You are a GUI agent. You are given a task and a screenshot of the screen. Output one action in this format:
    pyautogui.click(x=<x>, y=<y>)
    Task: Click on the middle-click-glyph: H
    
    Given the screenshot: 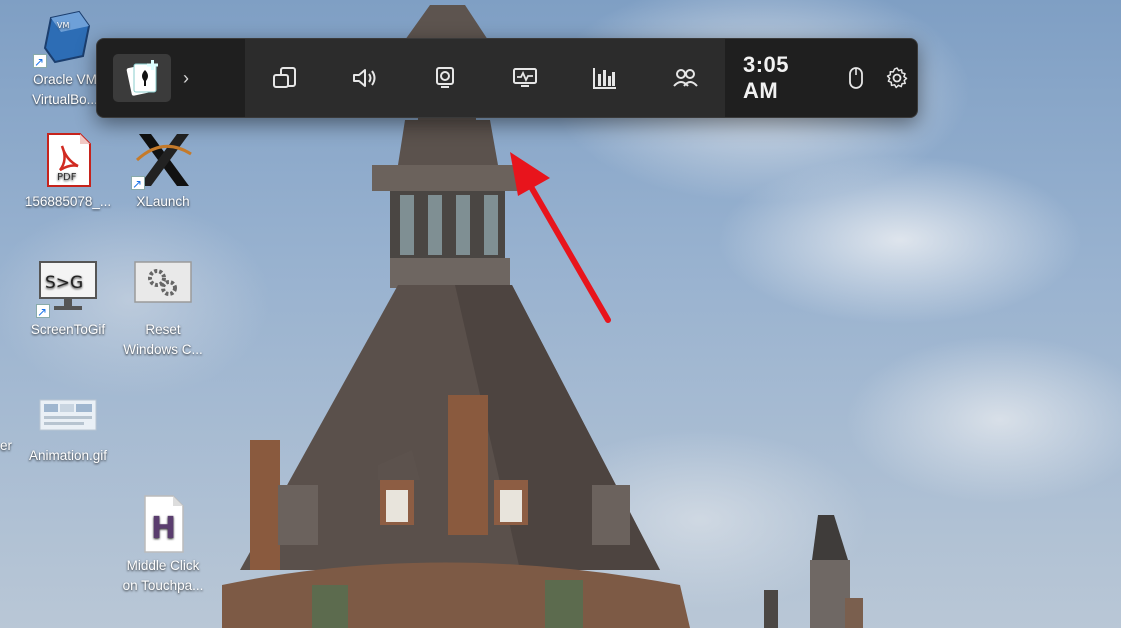 What is the action you would take?
    pyautogui.click(x=163, y=528)
    